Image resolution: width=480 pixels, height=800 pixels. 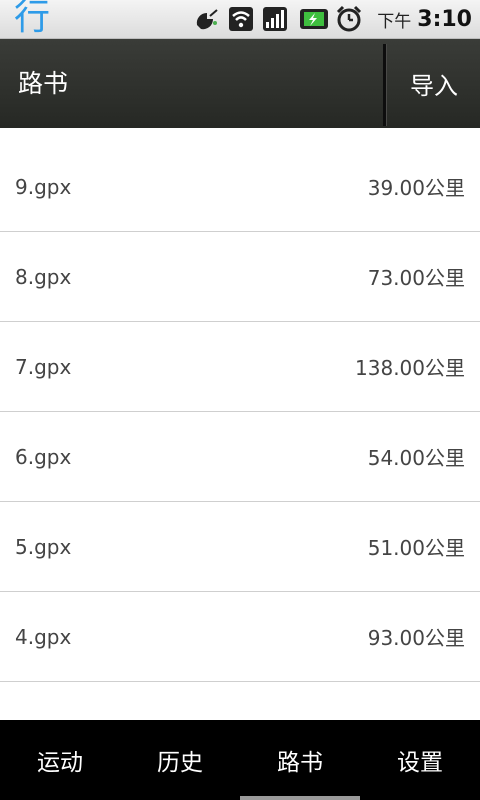 I want to click on status-icons: 下午 3:10, so click(x=332, y=19).